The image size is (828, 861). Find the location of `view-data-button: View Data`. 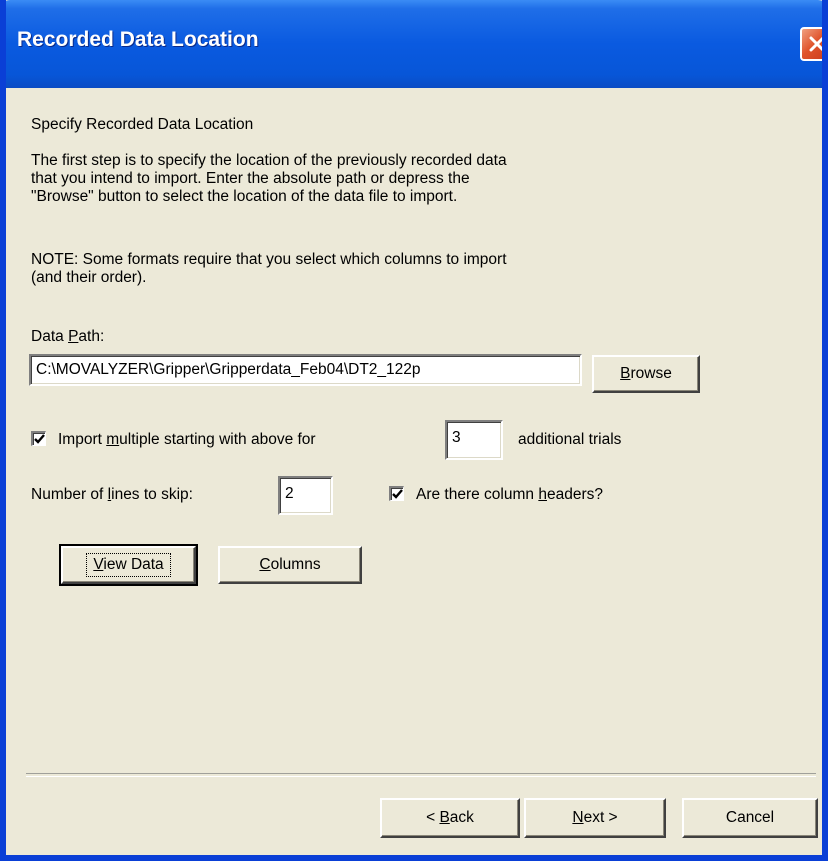

view-data-button: View Data is located at coordinates (128, 565).